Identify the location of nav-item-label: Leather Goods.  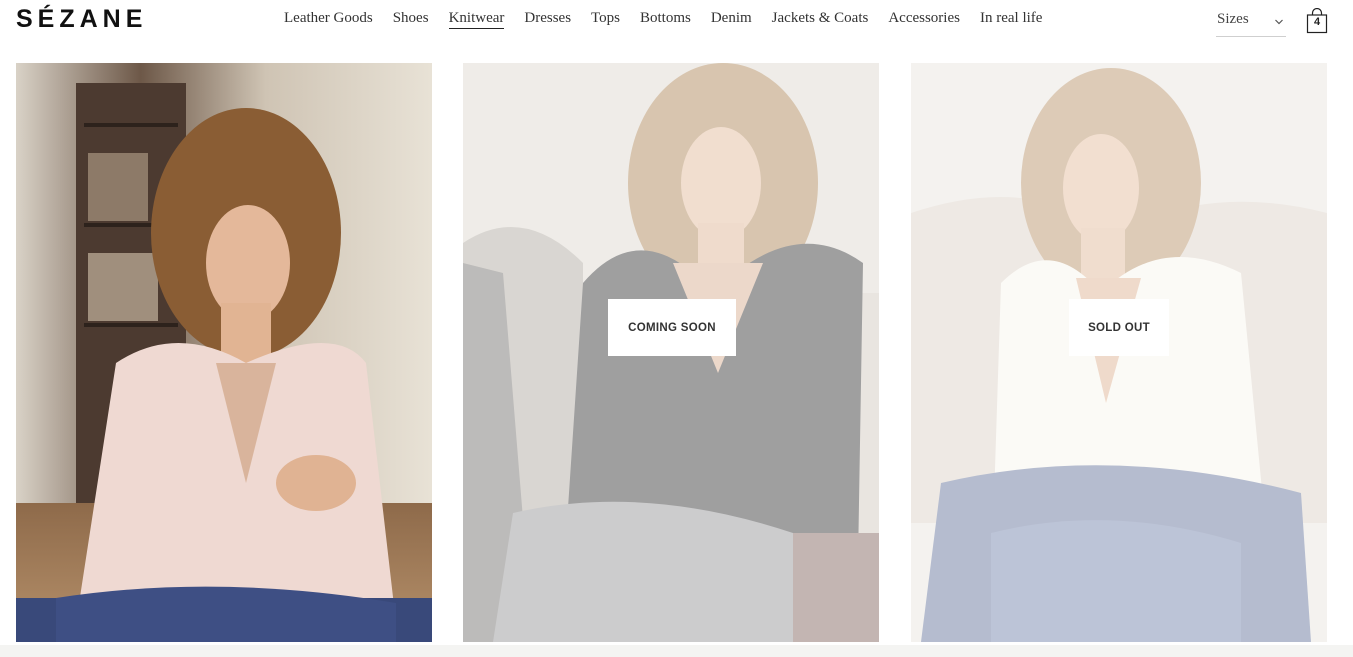
(328, 18).